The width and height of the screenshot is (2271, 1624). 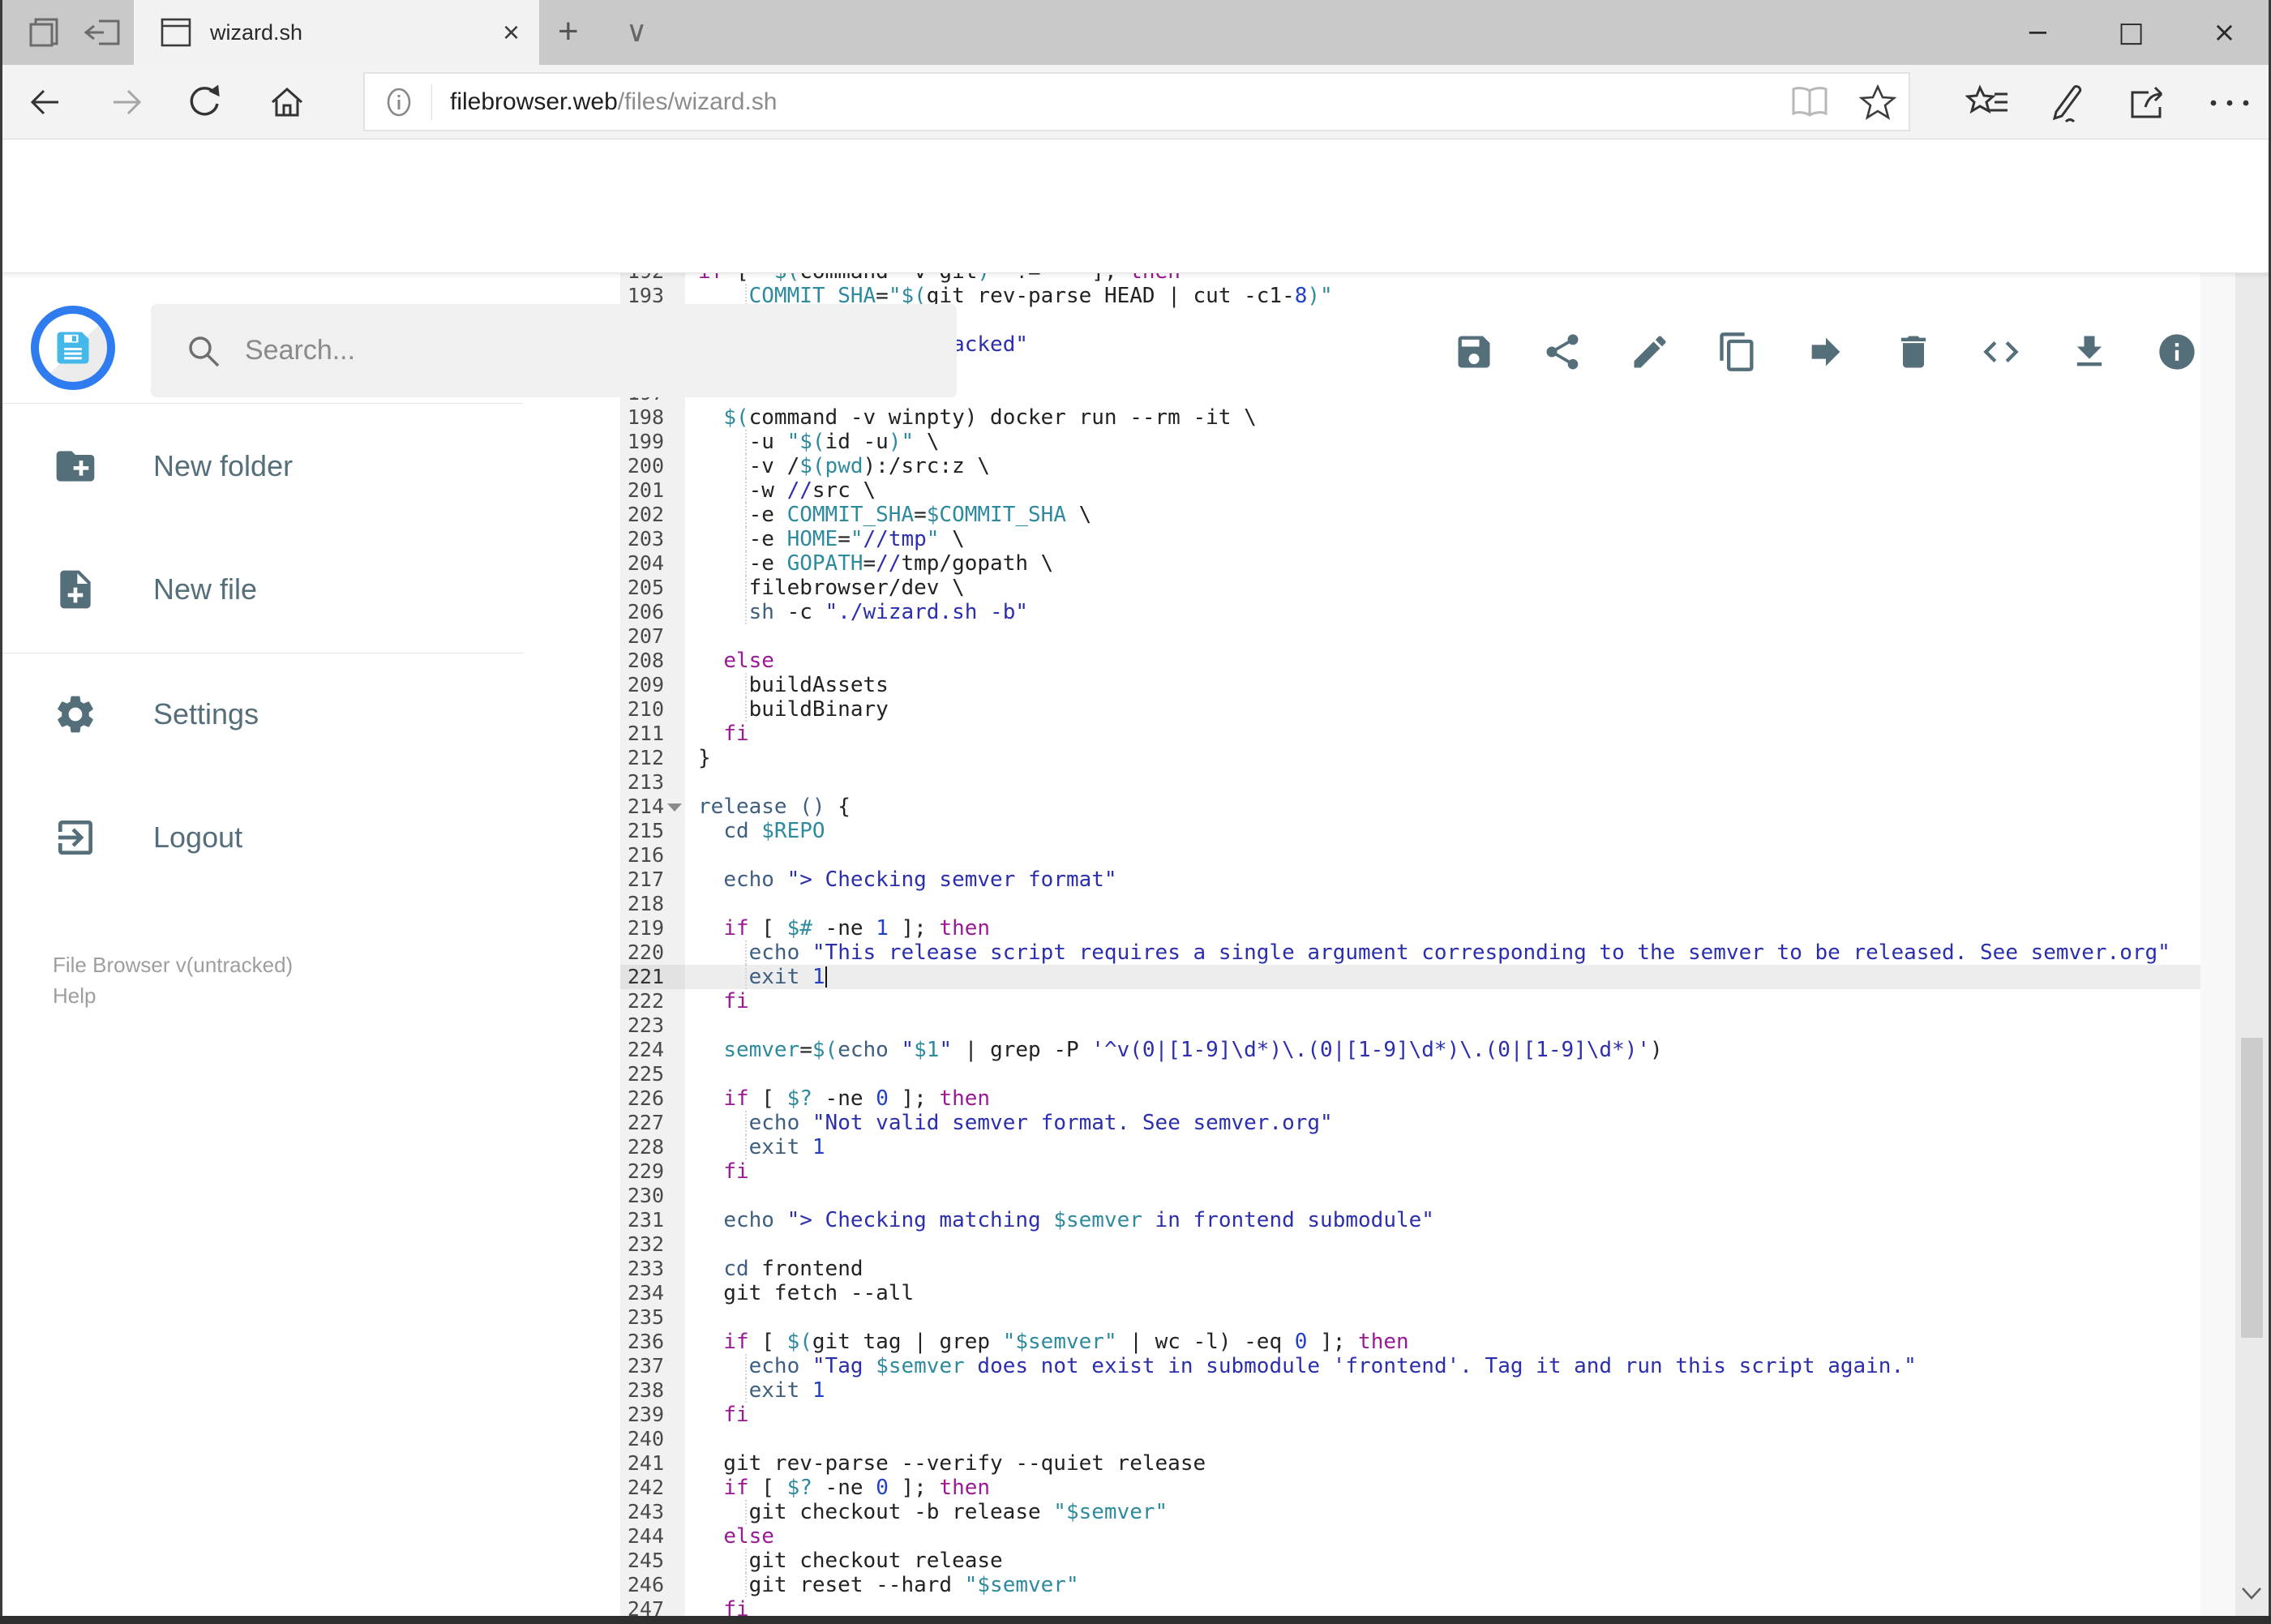 I want to click on search-bar, so click(x=554, y=351).